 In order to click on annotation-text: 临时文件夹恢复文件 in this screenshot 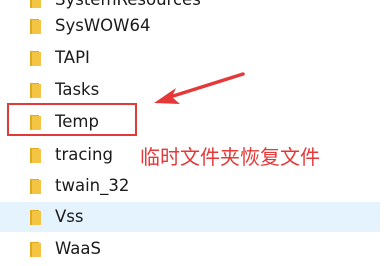, I will do `click(230, 157)`.